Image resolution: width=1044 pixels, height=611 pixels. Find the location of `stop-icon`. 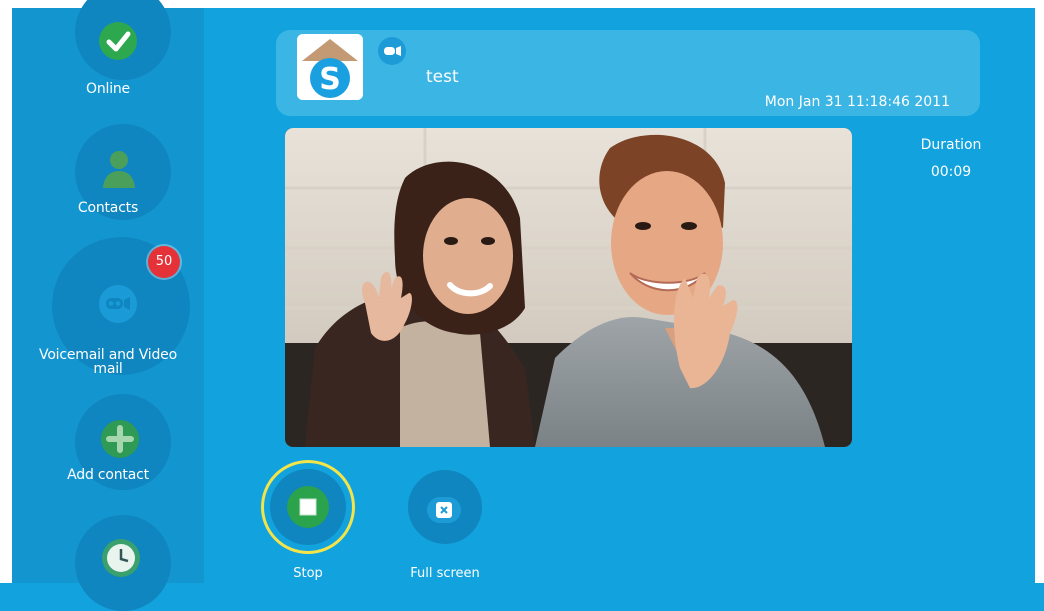

stop-icon is located at coordinates (308, 507).